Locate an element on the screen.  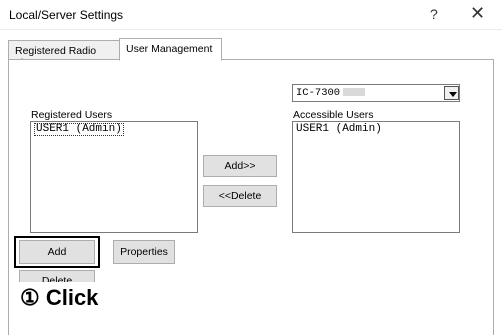
registered-users-label: Registered Users is located at coordinates (72, 115).